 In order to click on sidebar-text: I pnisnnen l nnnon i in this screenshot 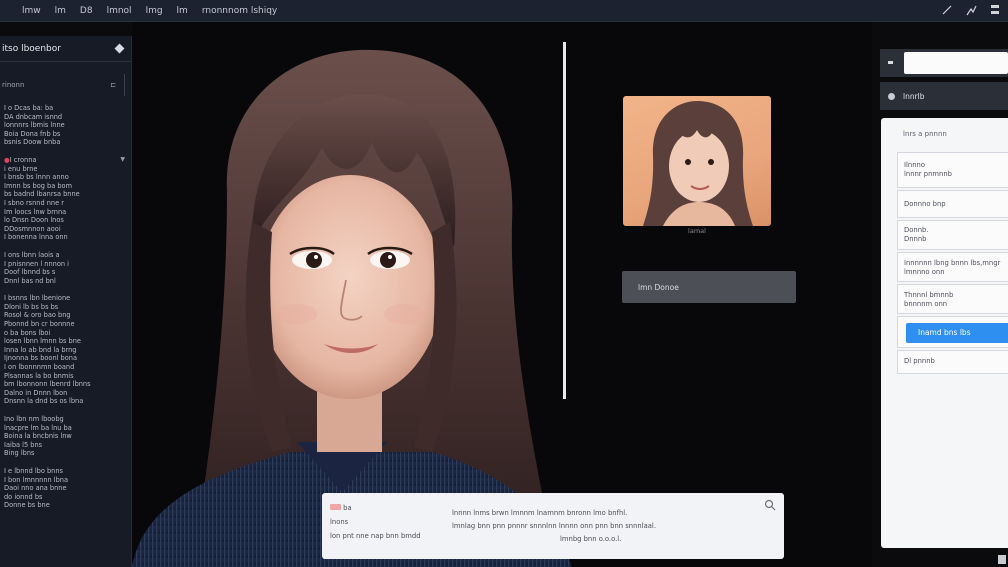, I will do `click(36, 263)`.